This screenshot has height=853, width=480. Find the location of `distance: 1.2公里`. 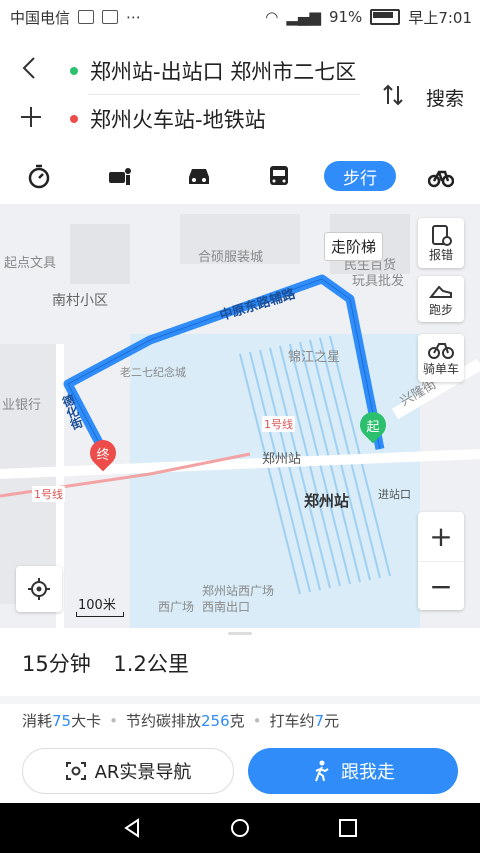

distance: 1.2公里 is located at coordinates (151, 664).